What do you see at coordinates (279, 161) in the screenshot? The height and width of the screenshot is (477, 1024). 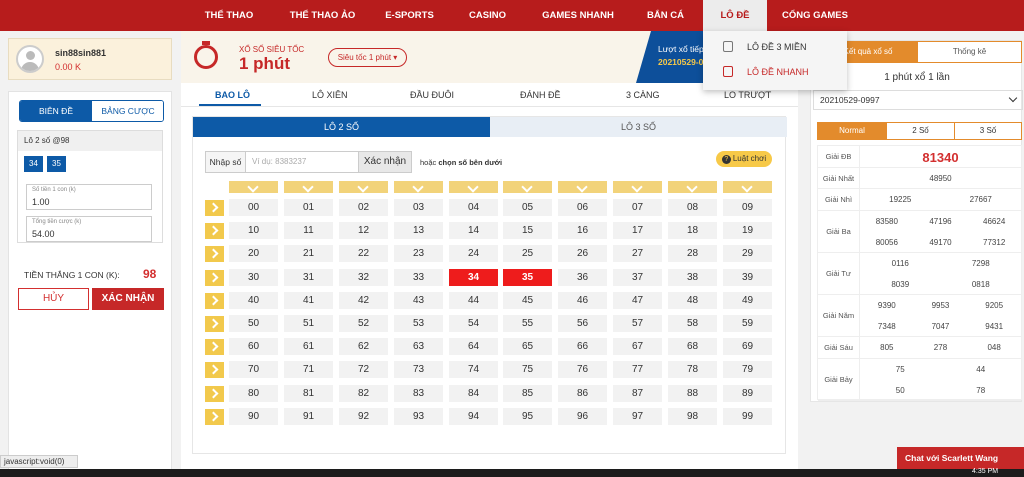 I see `number-input: Ví dụ: 8383237` at bounding box center [279, 161].